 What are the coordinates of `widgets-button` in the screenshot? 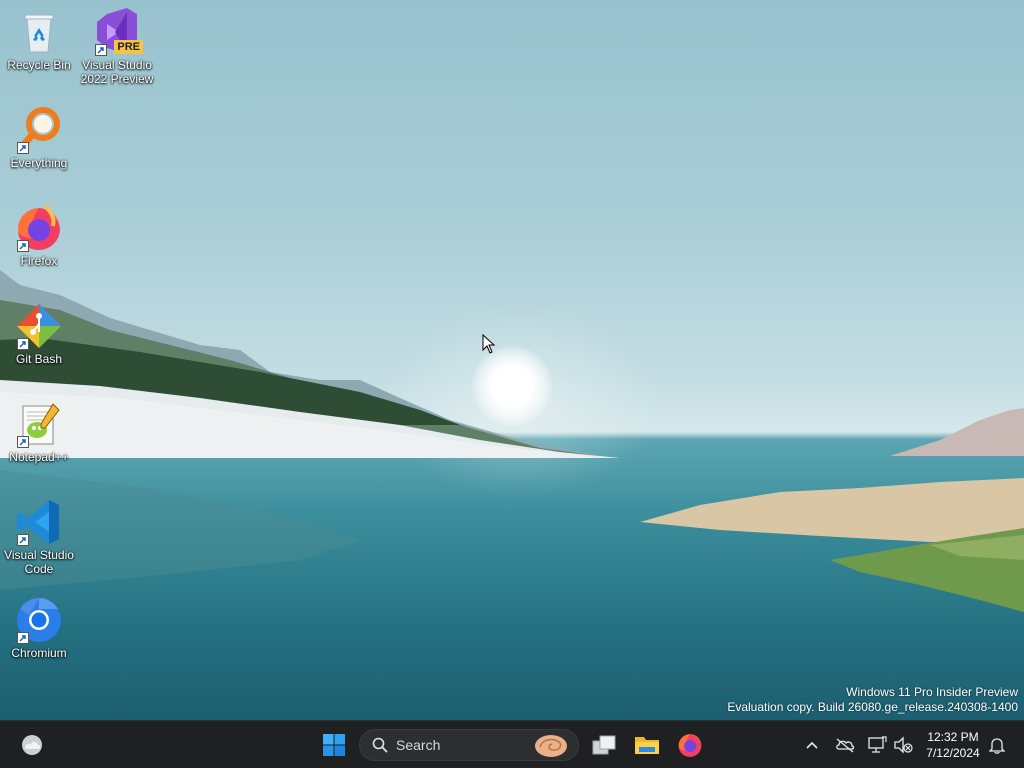 It's located at (32, 745).